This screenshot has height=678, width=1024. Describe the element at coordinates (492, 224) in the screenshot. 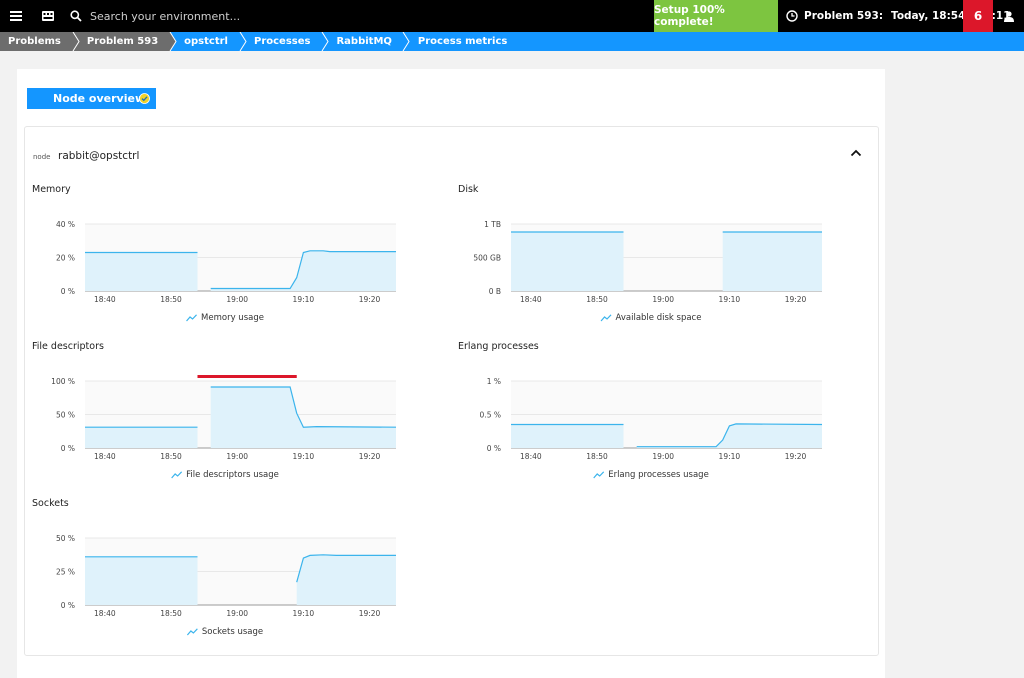

I see `y-tick-label: 1 TB` at that location.